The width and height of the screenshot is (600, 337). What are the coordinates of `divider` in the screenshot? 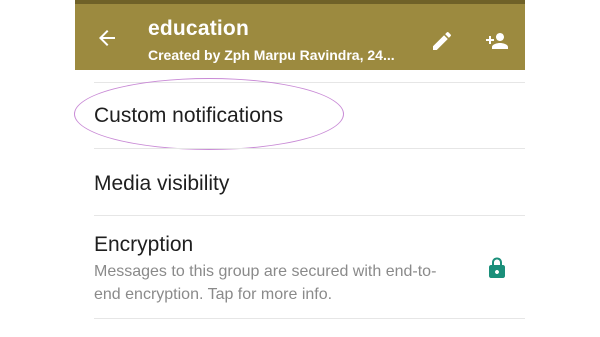 It's located at (309, 318).